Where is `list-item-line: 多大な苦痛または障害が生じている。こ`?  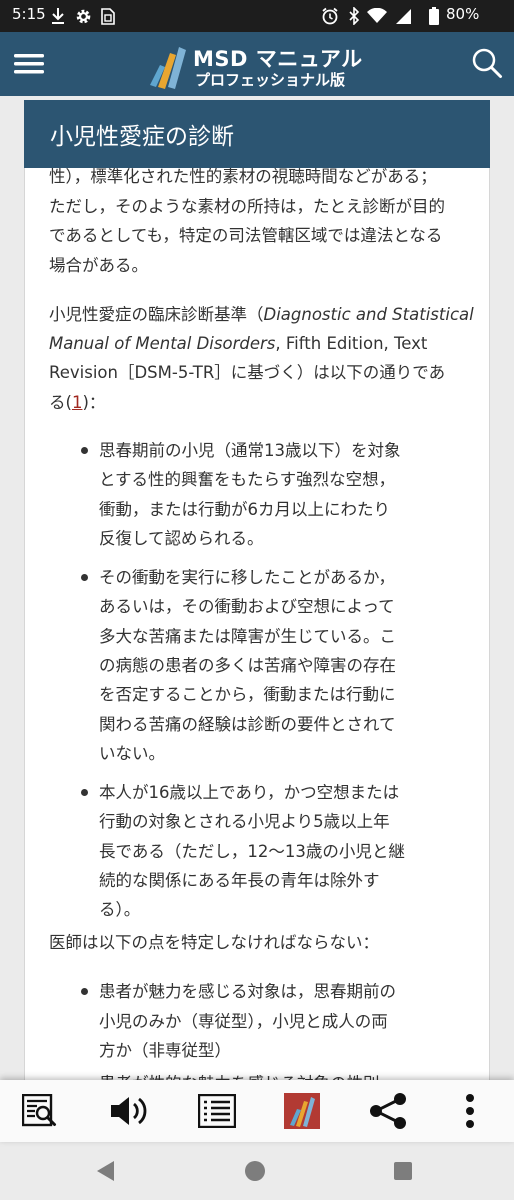 list-item-line: 多大な苦痛または障害が生じている。こ is located at coordinates (247, 636).